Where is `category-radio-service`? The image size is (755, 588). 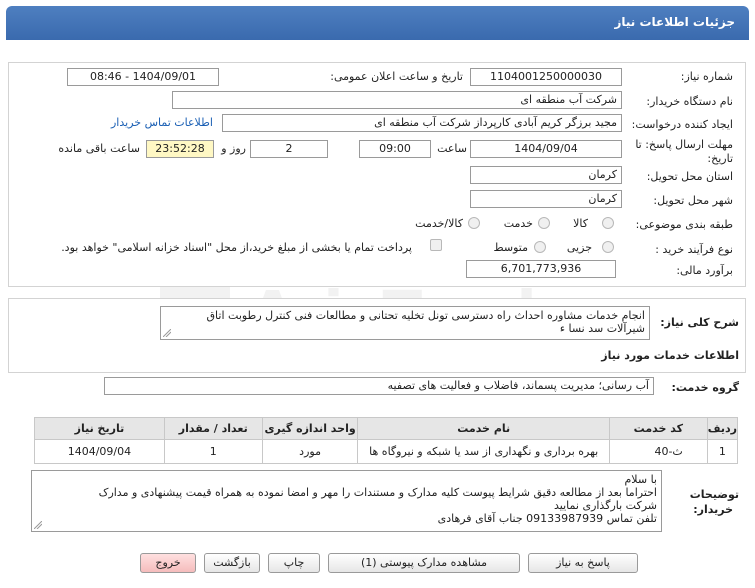
category-radio-service is located at coordinates (544, 223).